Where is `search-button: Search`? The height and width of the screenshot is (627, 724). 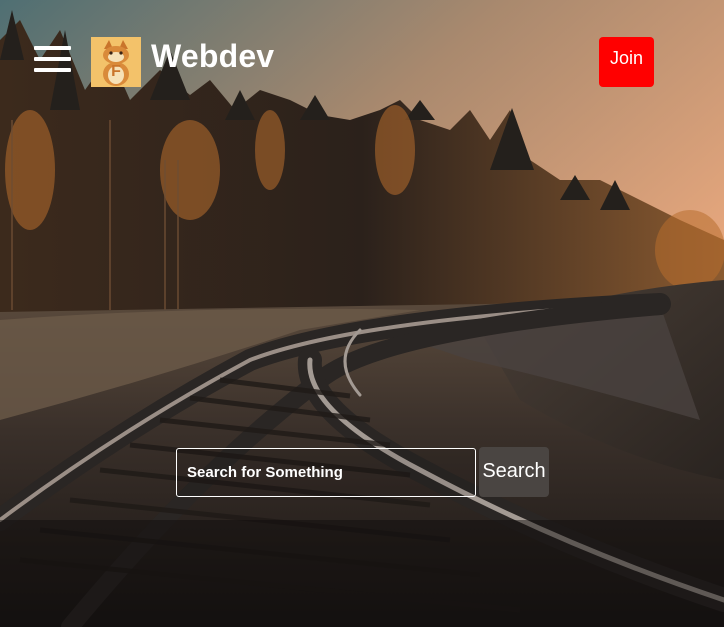 search-button: Search is located at coordinates (514, 472).